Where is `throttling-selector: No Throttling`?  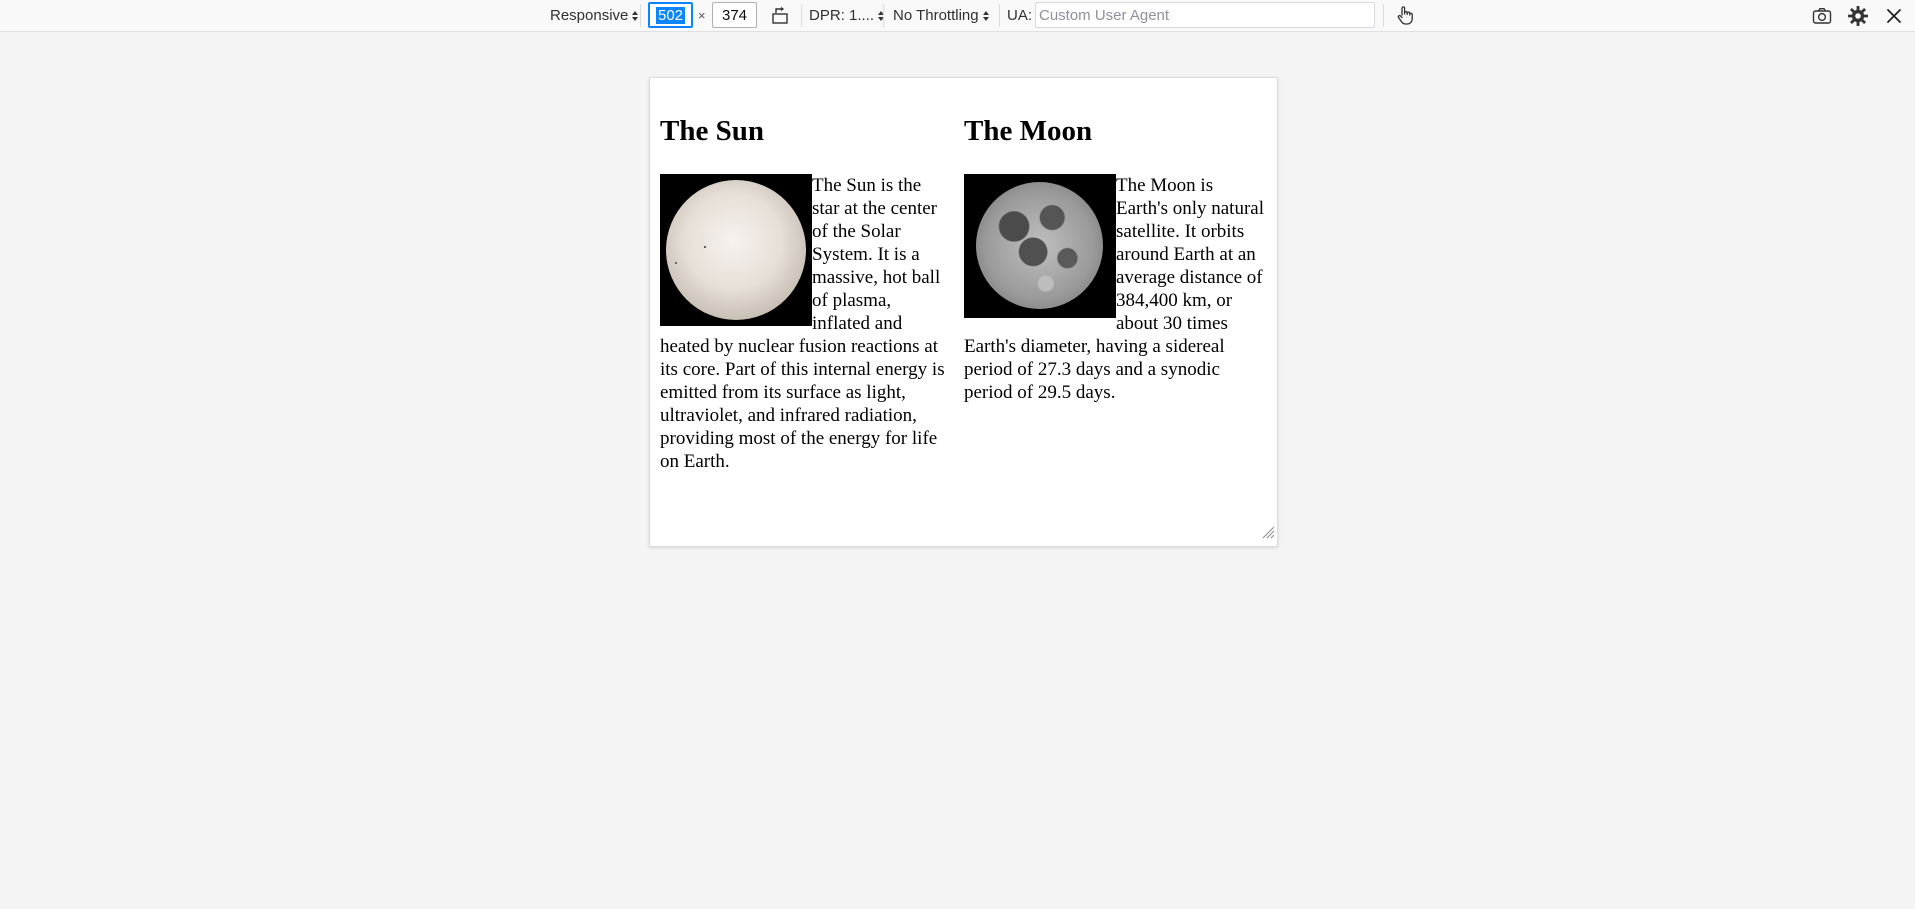
throttling-selector: No Throttling is located at coordinates (941, 15).